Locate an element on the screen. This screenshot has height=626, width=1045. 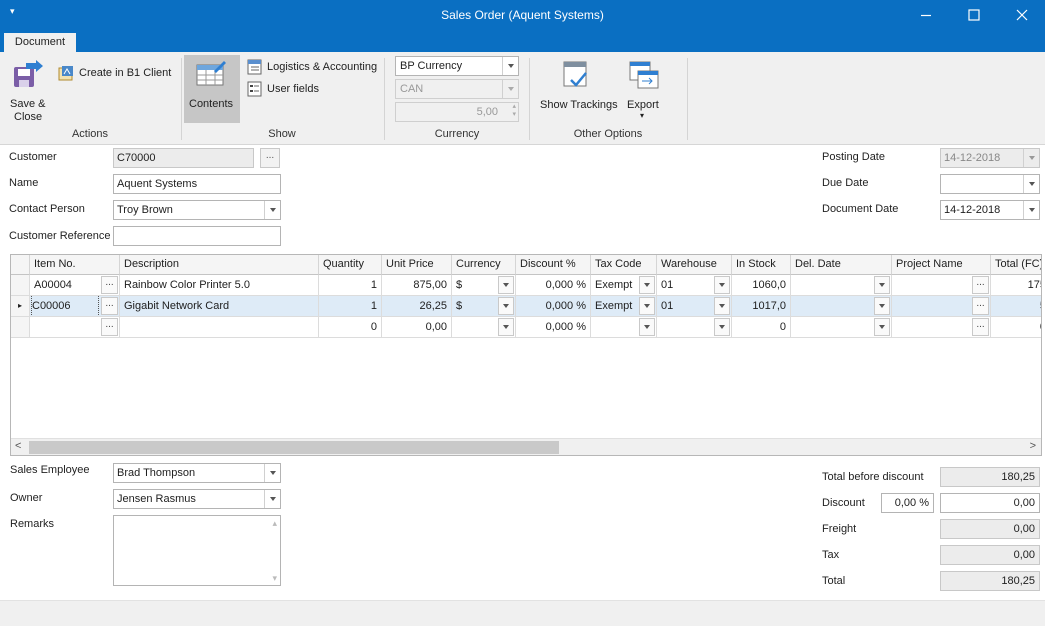
table-cell-total-fc: 5 is located at coordinates (1016, 306).